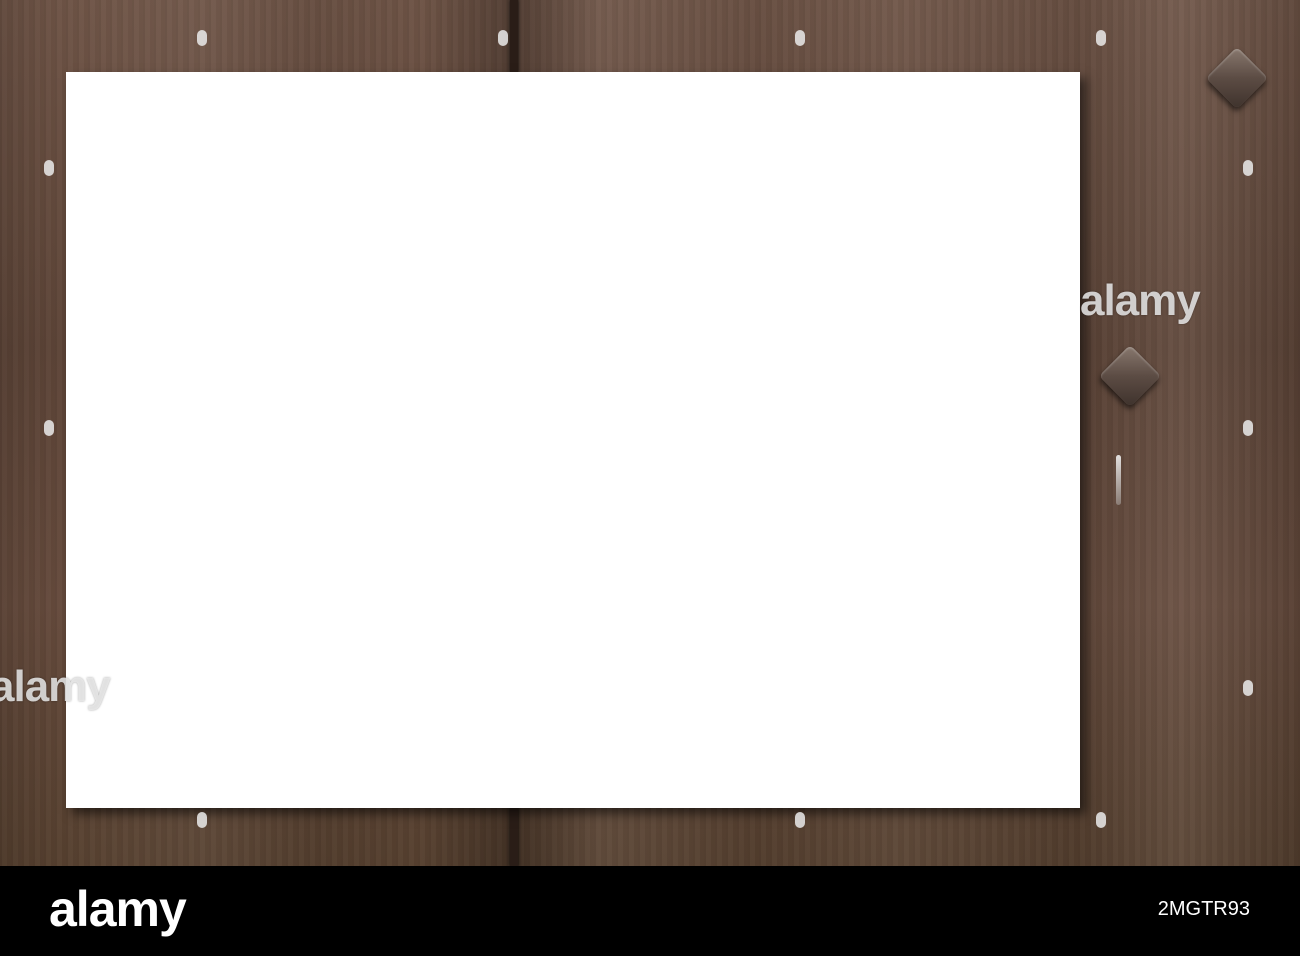  Describe the element at coordinates (118, 909) in the screenshot. I see `brand-logo: alamy` at that location.